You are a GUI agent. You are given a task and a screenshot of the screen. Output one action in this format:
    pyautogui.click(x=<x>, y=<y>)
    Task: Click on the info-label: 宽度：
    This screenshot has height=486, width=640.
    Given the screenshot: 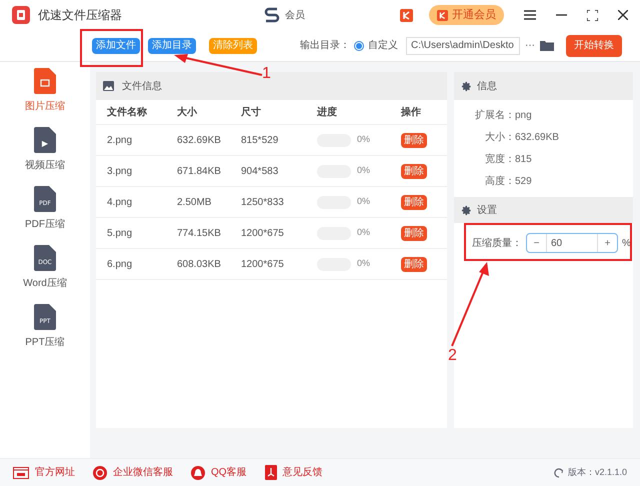 What is the action you would take?
    pyautogui.click(x=499, y=159)
    